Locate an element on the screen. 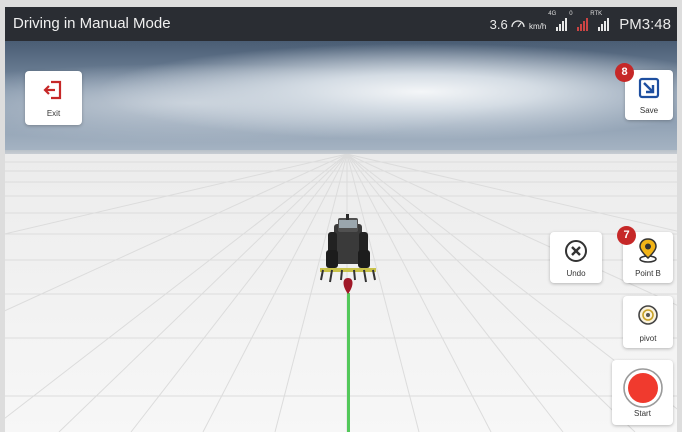 This screenshot has height=432, width=682. rtk-label: RTK is located at coordinates (596, 14).